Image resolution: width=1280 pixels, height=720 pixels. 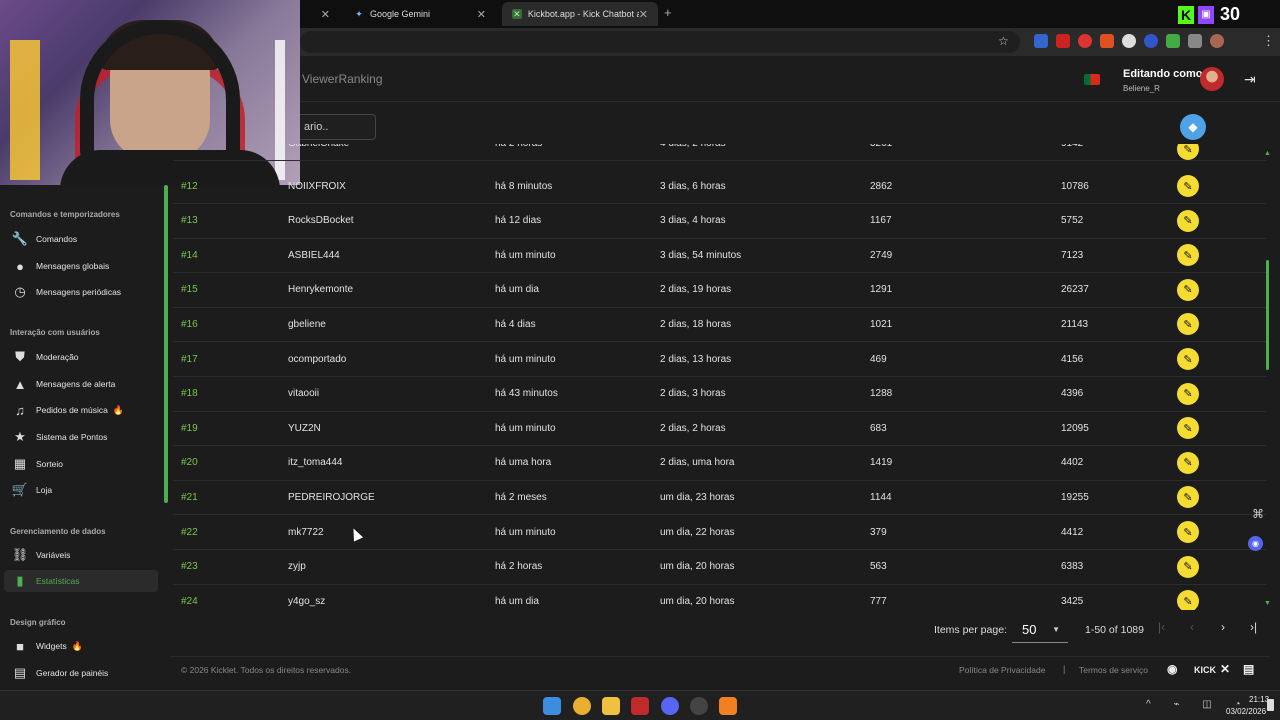 What do you see at coordinates (420, 14) in the screenshot?
I see `browser-tab-gemini: ✦ Google Gemini ✕` at bounding box center [420, 14].